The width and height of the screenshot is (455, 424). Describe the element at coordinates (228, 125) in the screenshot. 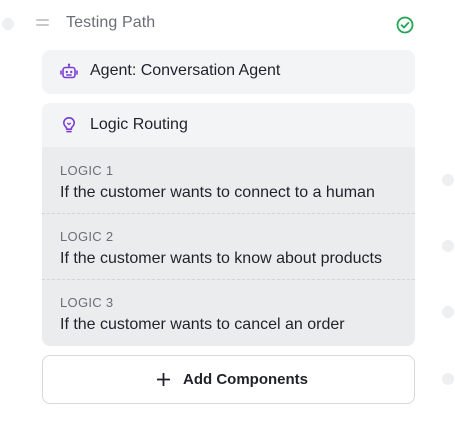

I see `logic-routing-header: Logic Routing` at that location.